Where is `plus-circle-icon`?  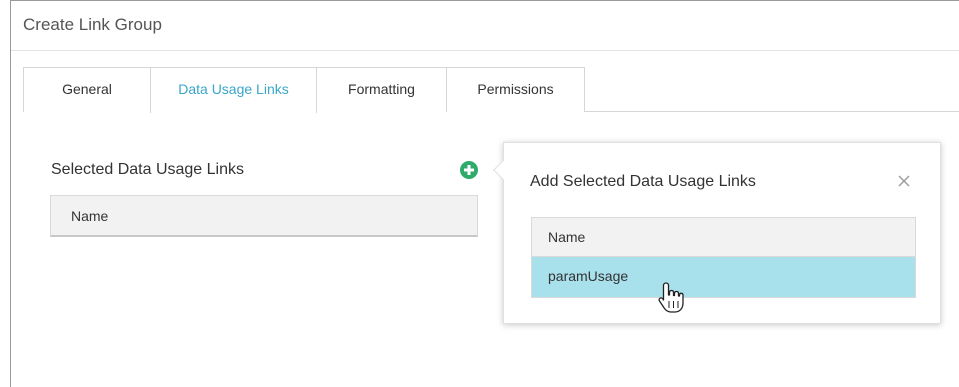 plus-circle-icon is located at coordinates (469, 170).